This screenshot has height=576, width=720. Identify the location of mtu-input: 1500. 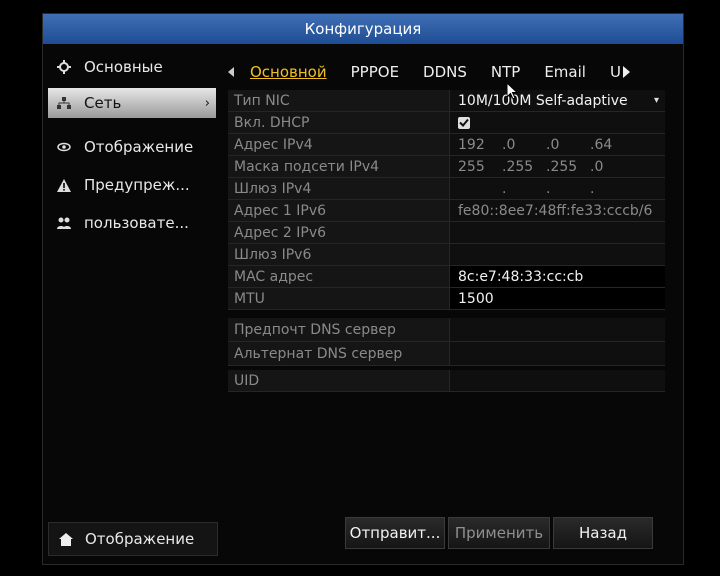
(557, 299).